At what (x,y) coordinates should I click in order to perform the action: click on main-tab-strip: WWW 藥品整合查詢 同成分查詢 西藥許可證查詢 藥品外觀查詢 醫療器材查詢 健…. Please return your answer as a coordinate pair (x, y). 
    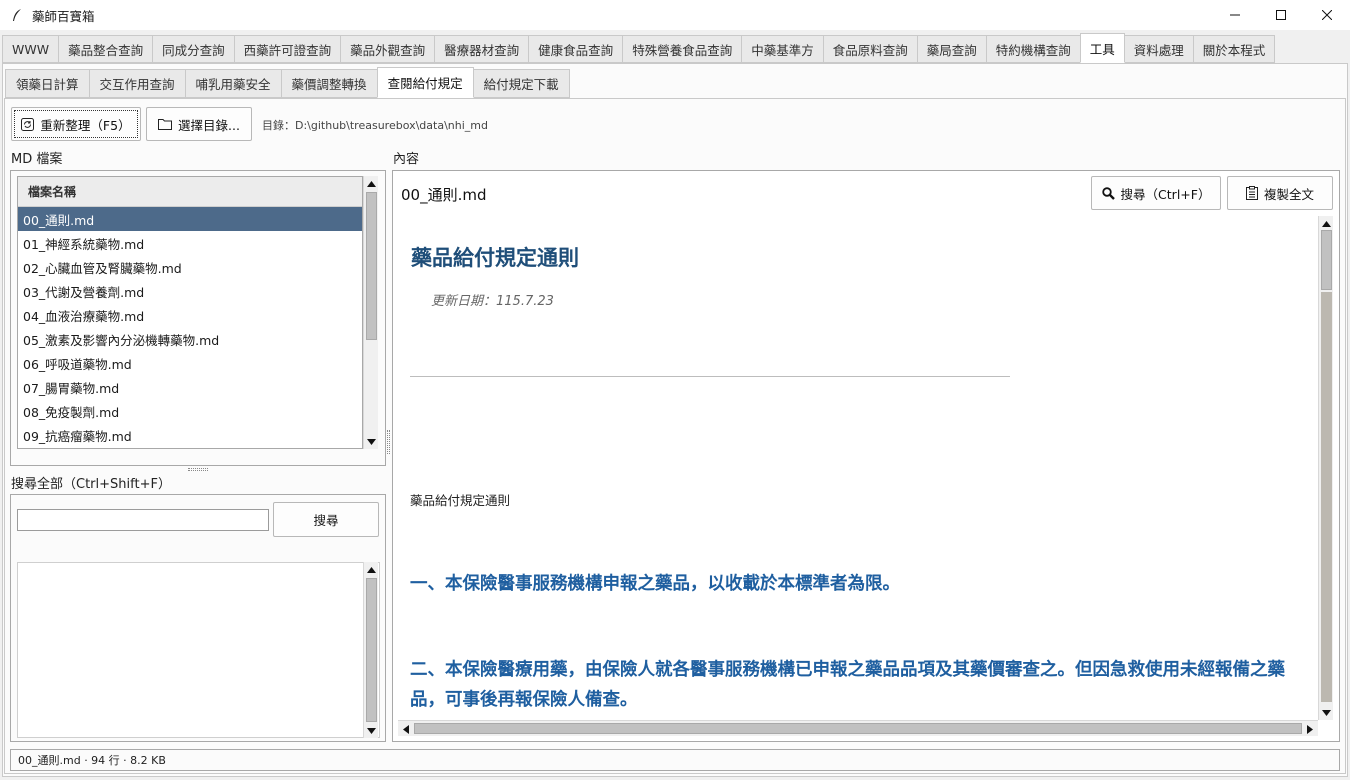
    Looking at the image, I should click on (639, 48).